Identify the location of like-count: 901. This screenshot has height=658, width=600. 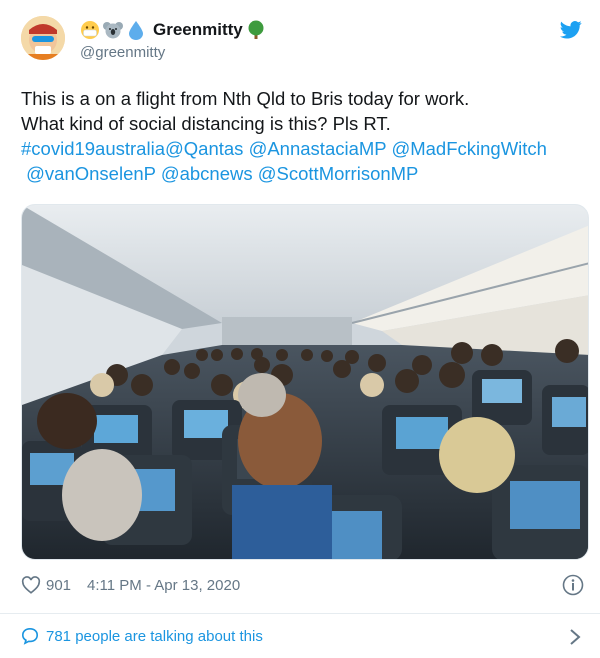
(58, 585).